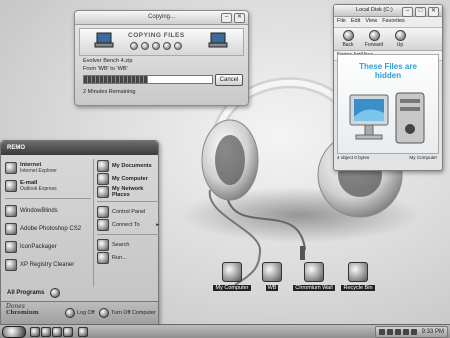  What do you see at coordinates (128, 165) in the screenshot?
I see `my-documents-item: My Documents` at bounding box center [128, 165].